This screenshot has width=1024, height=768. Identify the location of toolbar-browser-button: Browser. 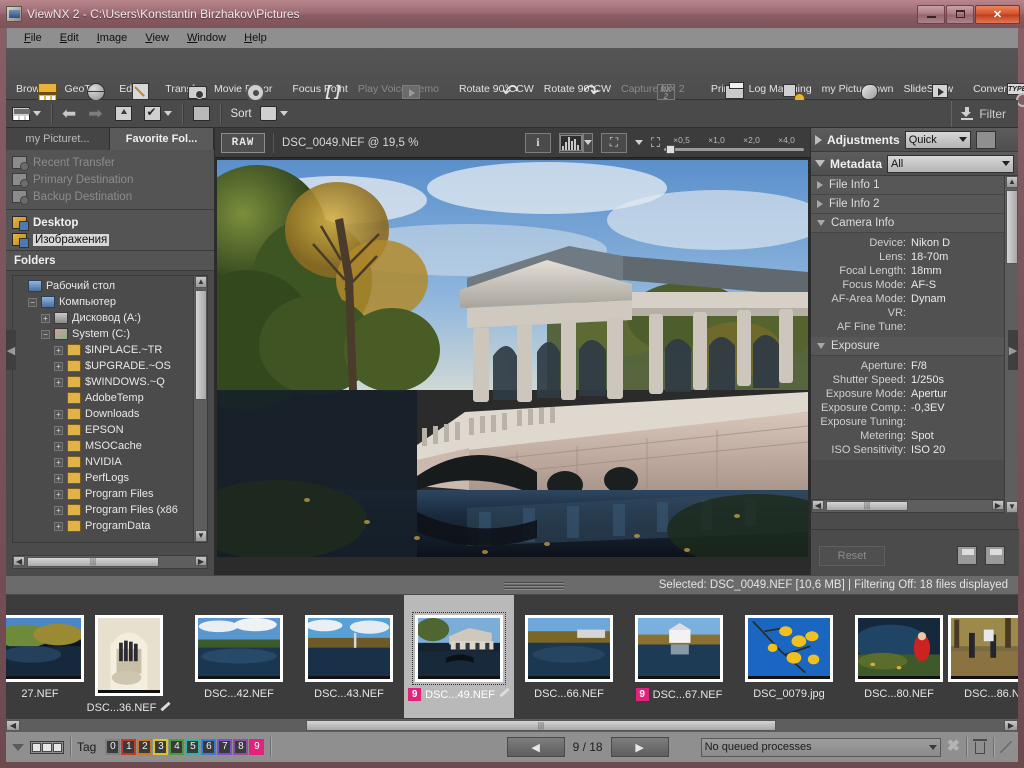
(35, 91).